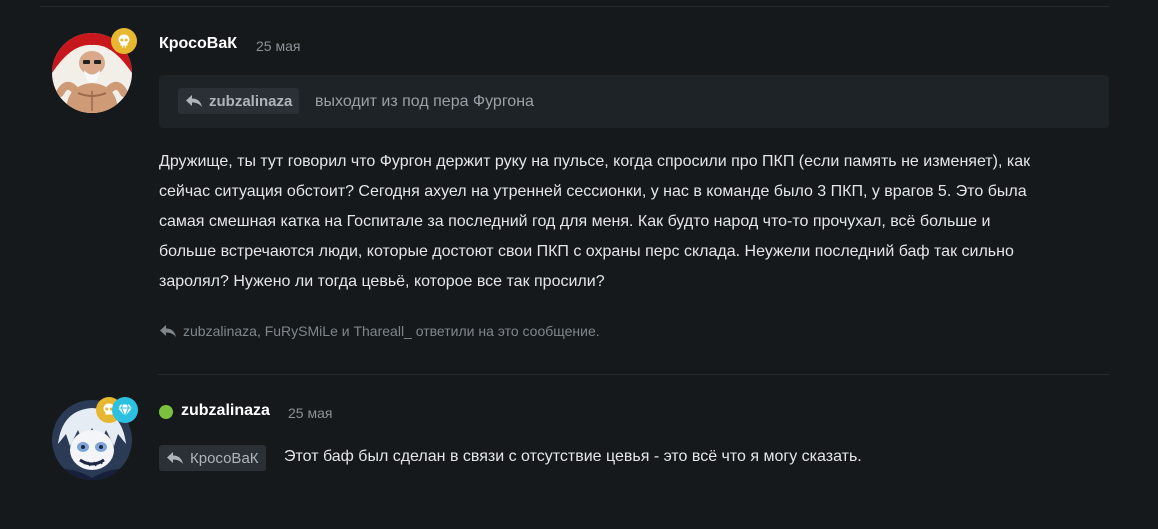 This screenshot has width=1158, height=529. I want to click on quote-block: zubzalinaza выходит из под пера Фургона, so click(634, 101).